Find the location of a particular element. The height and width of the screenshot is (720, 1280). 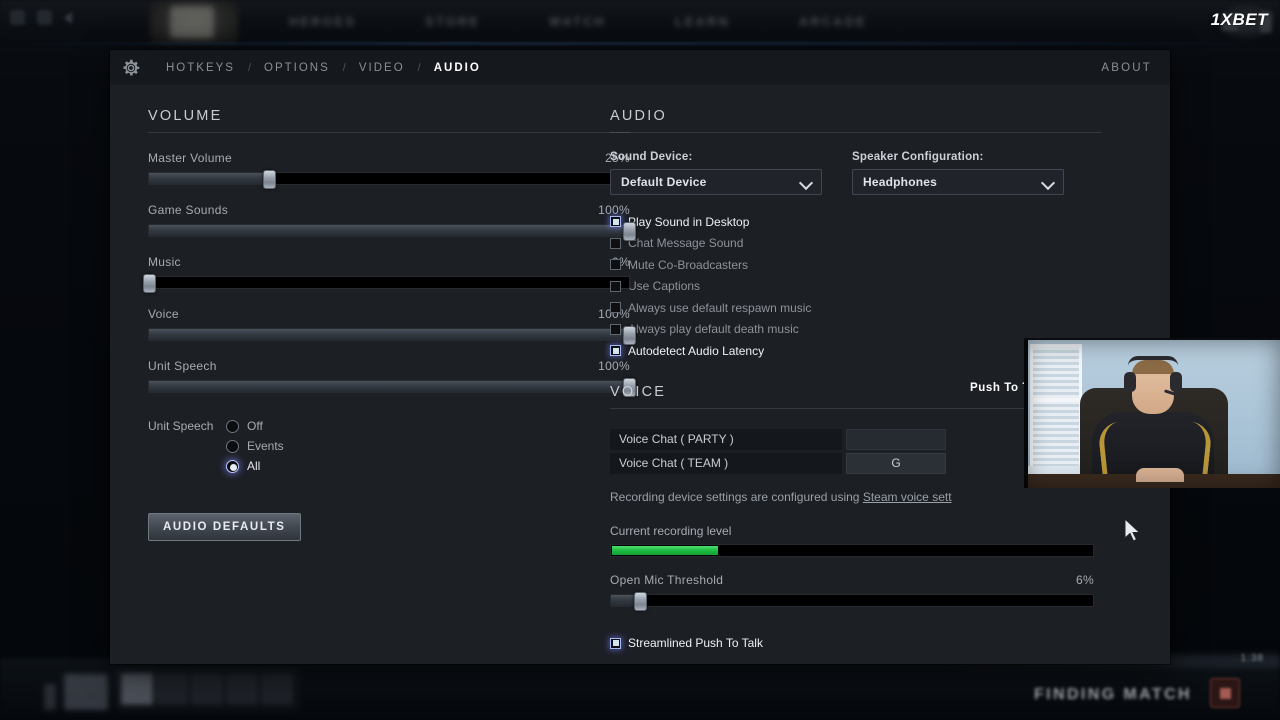

mouse-cursor is located at coordinates (1132, 530).